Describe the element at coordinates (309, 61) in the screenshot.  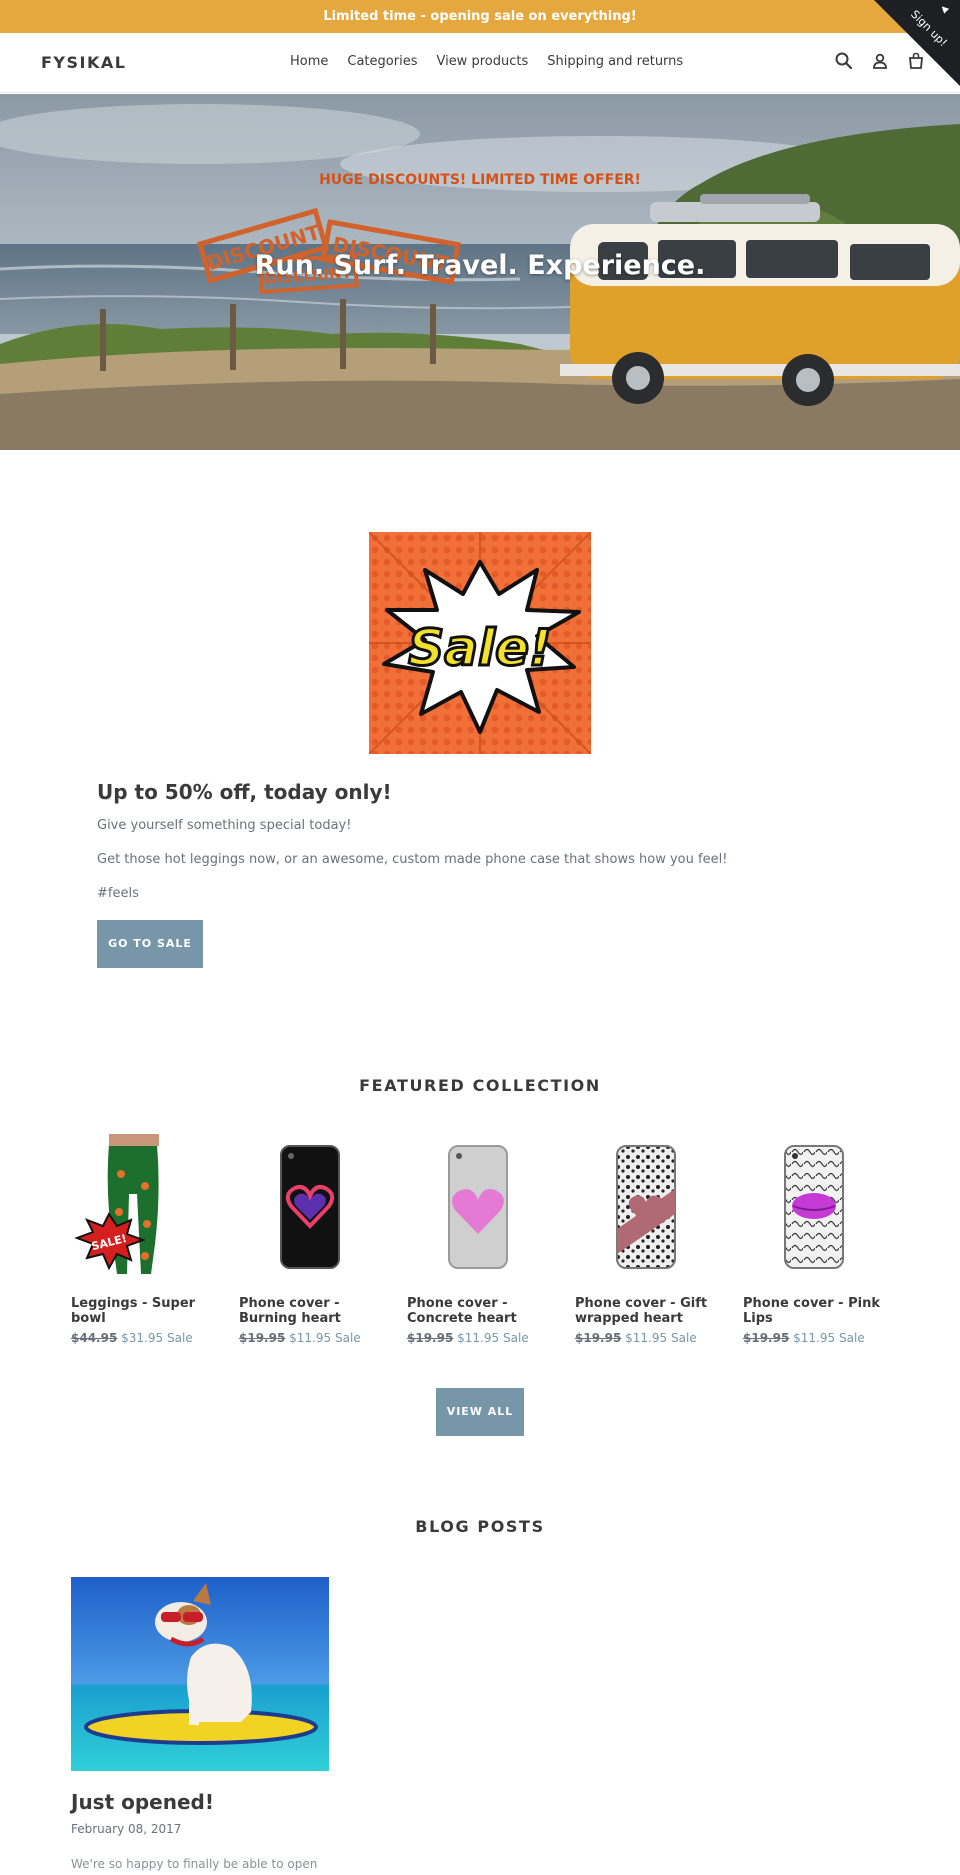
I see `nav-home: Home` at that location.